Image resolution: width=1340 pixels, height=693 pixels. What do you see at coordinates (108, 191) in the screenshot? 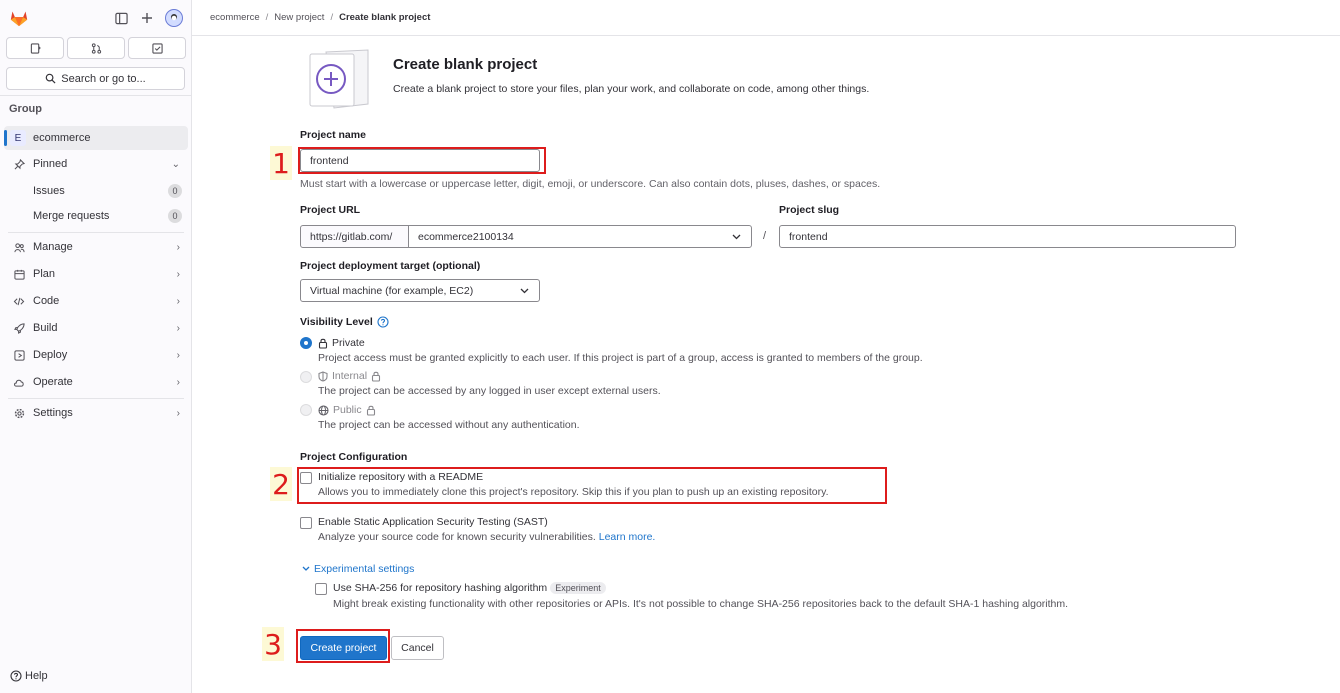
I see `sidebar-item-issues: Issues 0` at bounding box center [108, 191].